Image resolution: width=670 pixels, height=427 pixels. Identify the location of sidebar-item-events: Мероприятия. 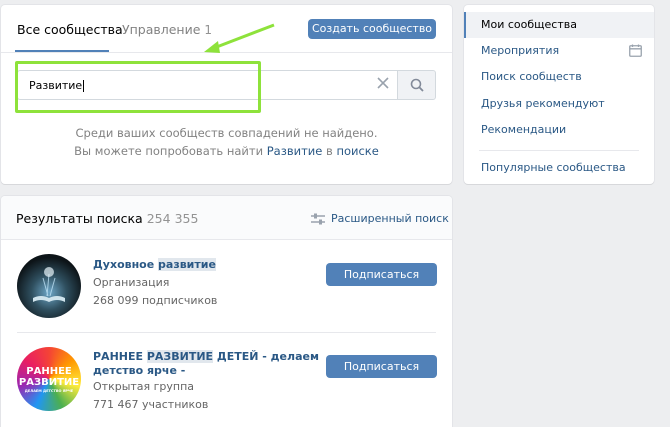
(559, 51).